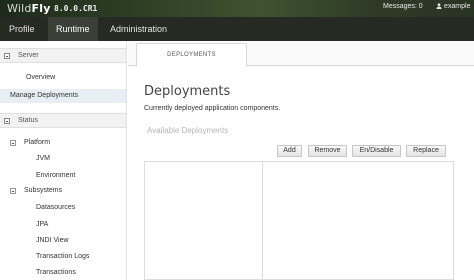  Describe the element at coordinates (28, 120) in the screenshot. I see `section-status-title: Status` at that location.